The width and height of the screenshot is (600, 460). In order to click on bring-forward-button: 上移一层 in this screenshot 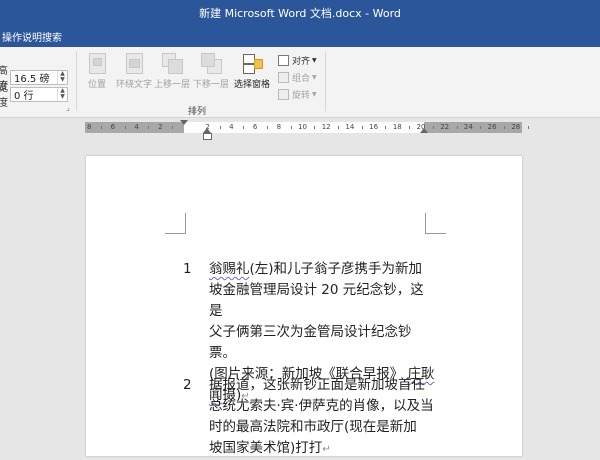, I will do `click(172, 71)`.